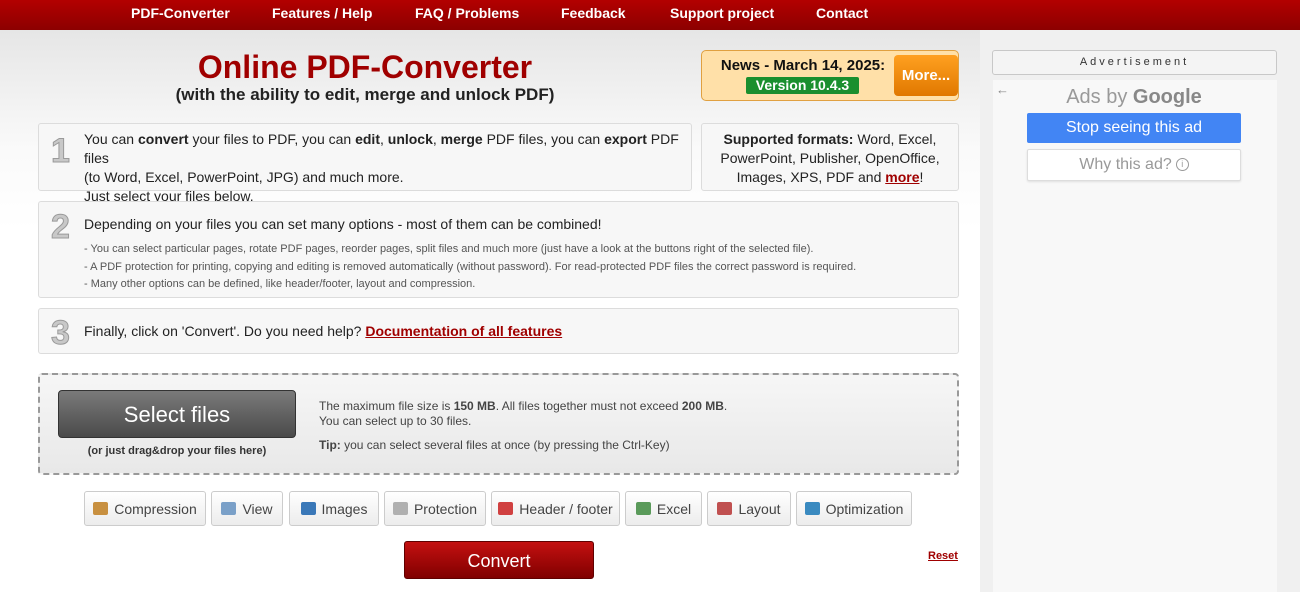  What do you see at coordinates (1134, 128) in the screenshot?
I see `stop-seeing-ad-button: Stop seeing this ad` at bounding box center [1134, 128].